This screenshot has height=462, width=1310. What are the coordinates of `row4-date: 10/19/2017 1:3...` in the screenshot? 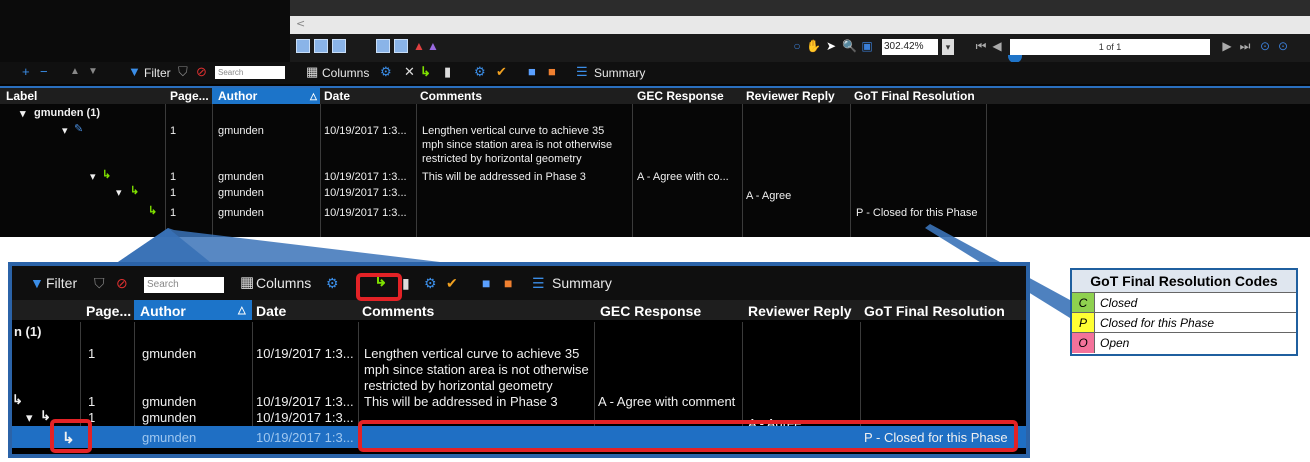 It's located at (305, 437).